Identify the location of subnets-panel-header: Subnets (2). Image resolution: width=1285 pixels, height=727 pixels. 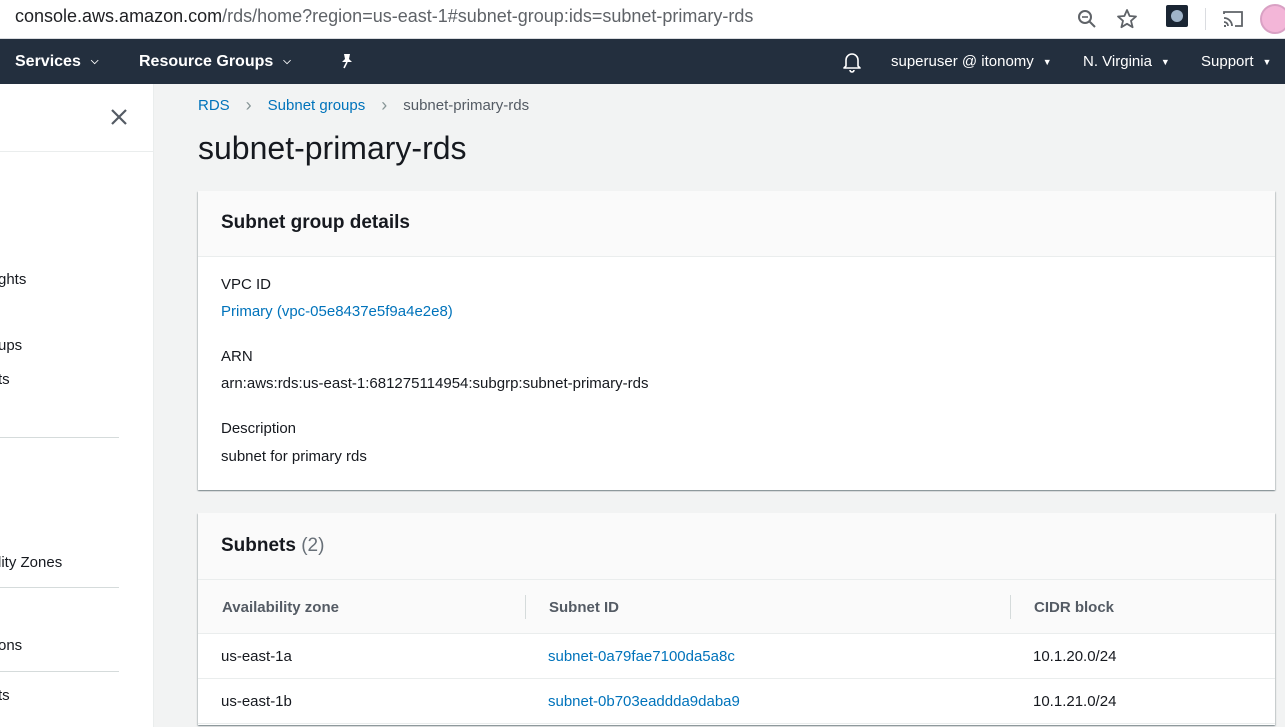
(736, 546).